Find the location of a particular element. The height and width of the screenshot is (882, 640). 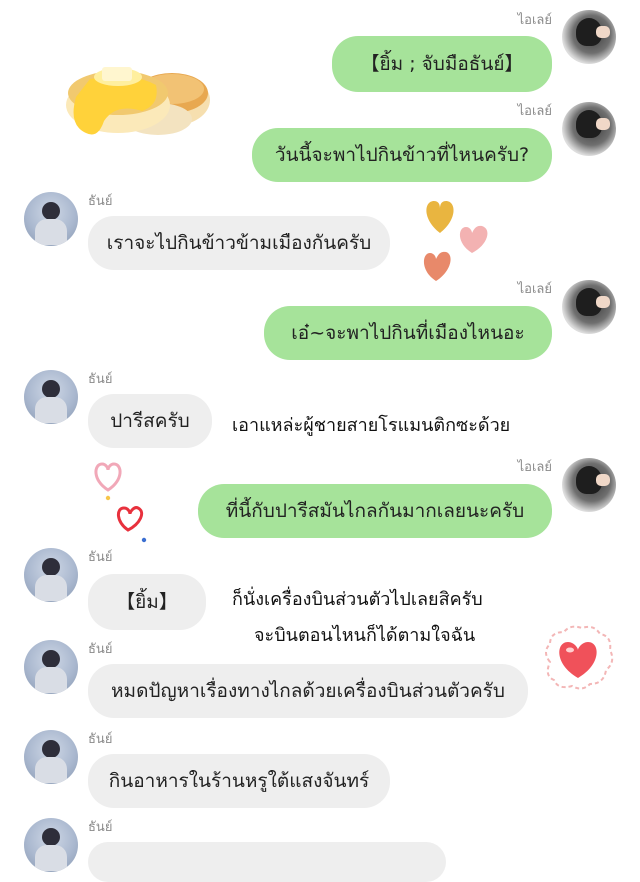

annotation-text: เอาแหล่ะผู้ชายสายโรแมนติกซะด้วย is located at coordinates (371, 425).